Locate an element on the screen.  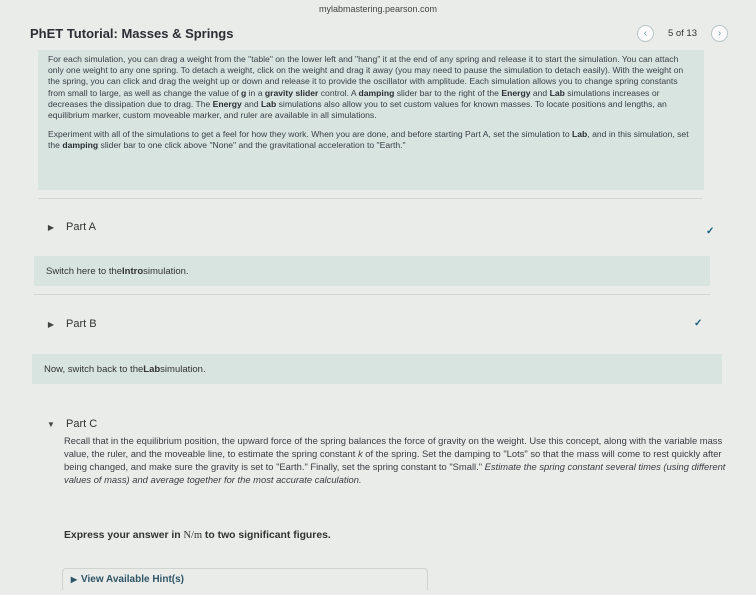
pager-count: 5 of 13 is located at coordinates (682, 33).